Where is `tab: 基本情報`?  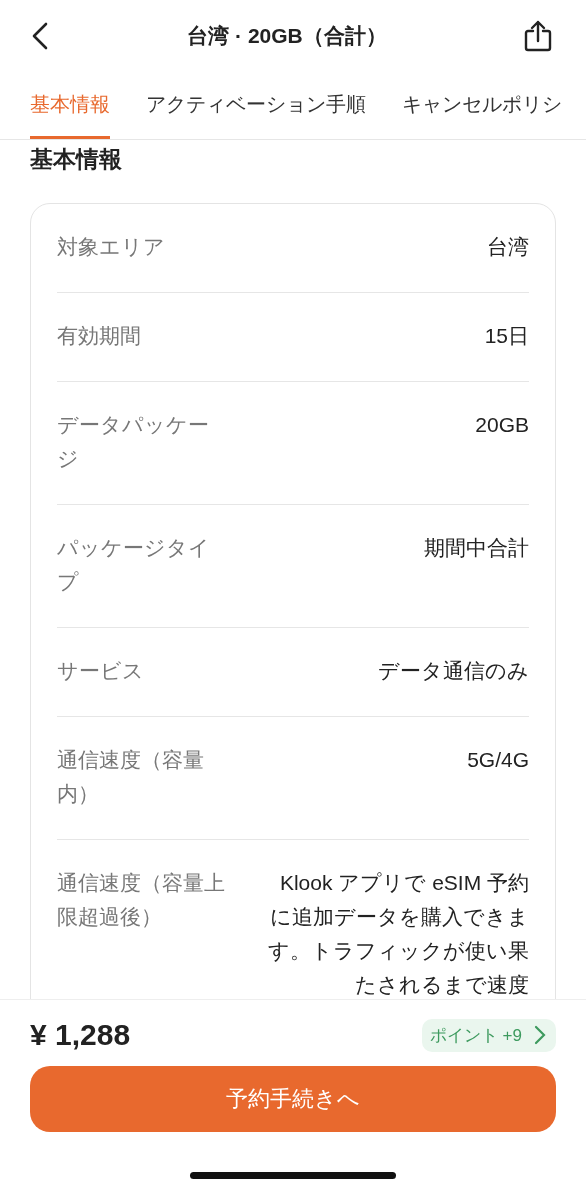
tab: 基本情報 is located at coordinates (70, 105).